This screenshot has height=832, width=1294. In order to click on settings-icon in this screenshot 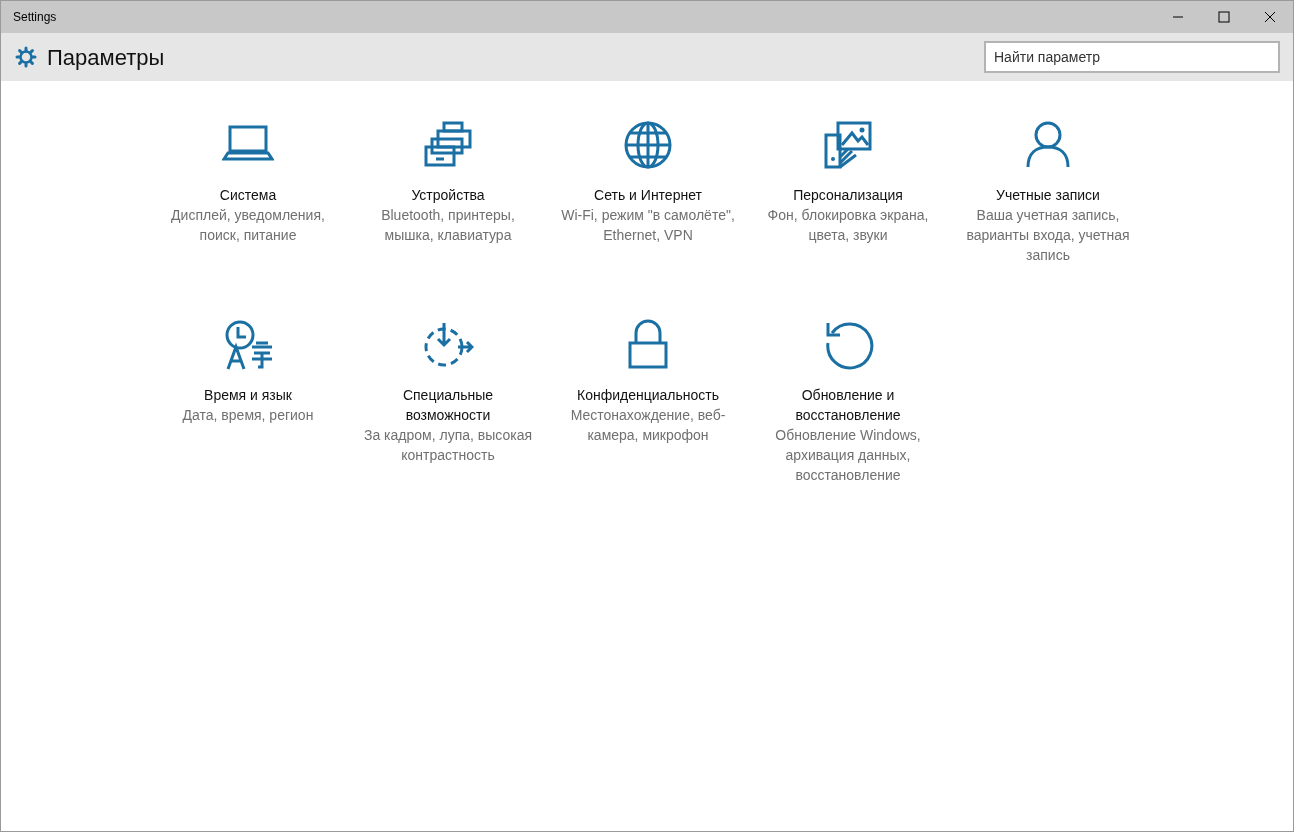, I will do `click(26, 57)`.